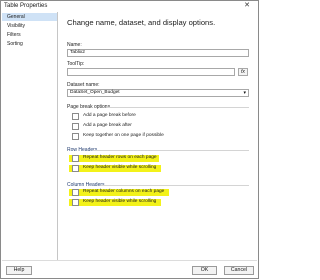  What do you see at coordinates (124, 191) in the screenshot?
I see `checkbox-label: Repeat header columns on each page` at bounding box center [124, 191].